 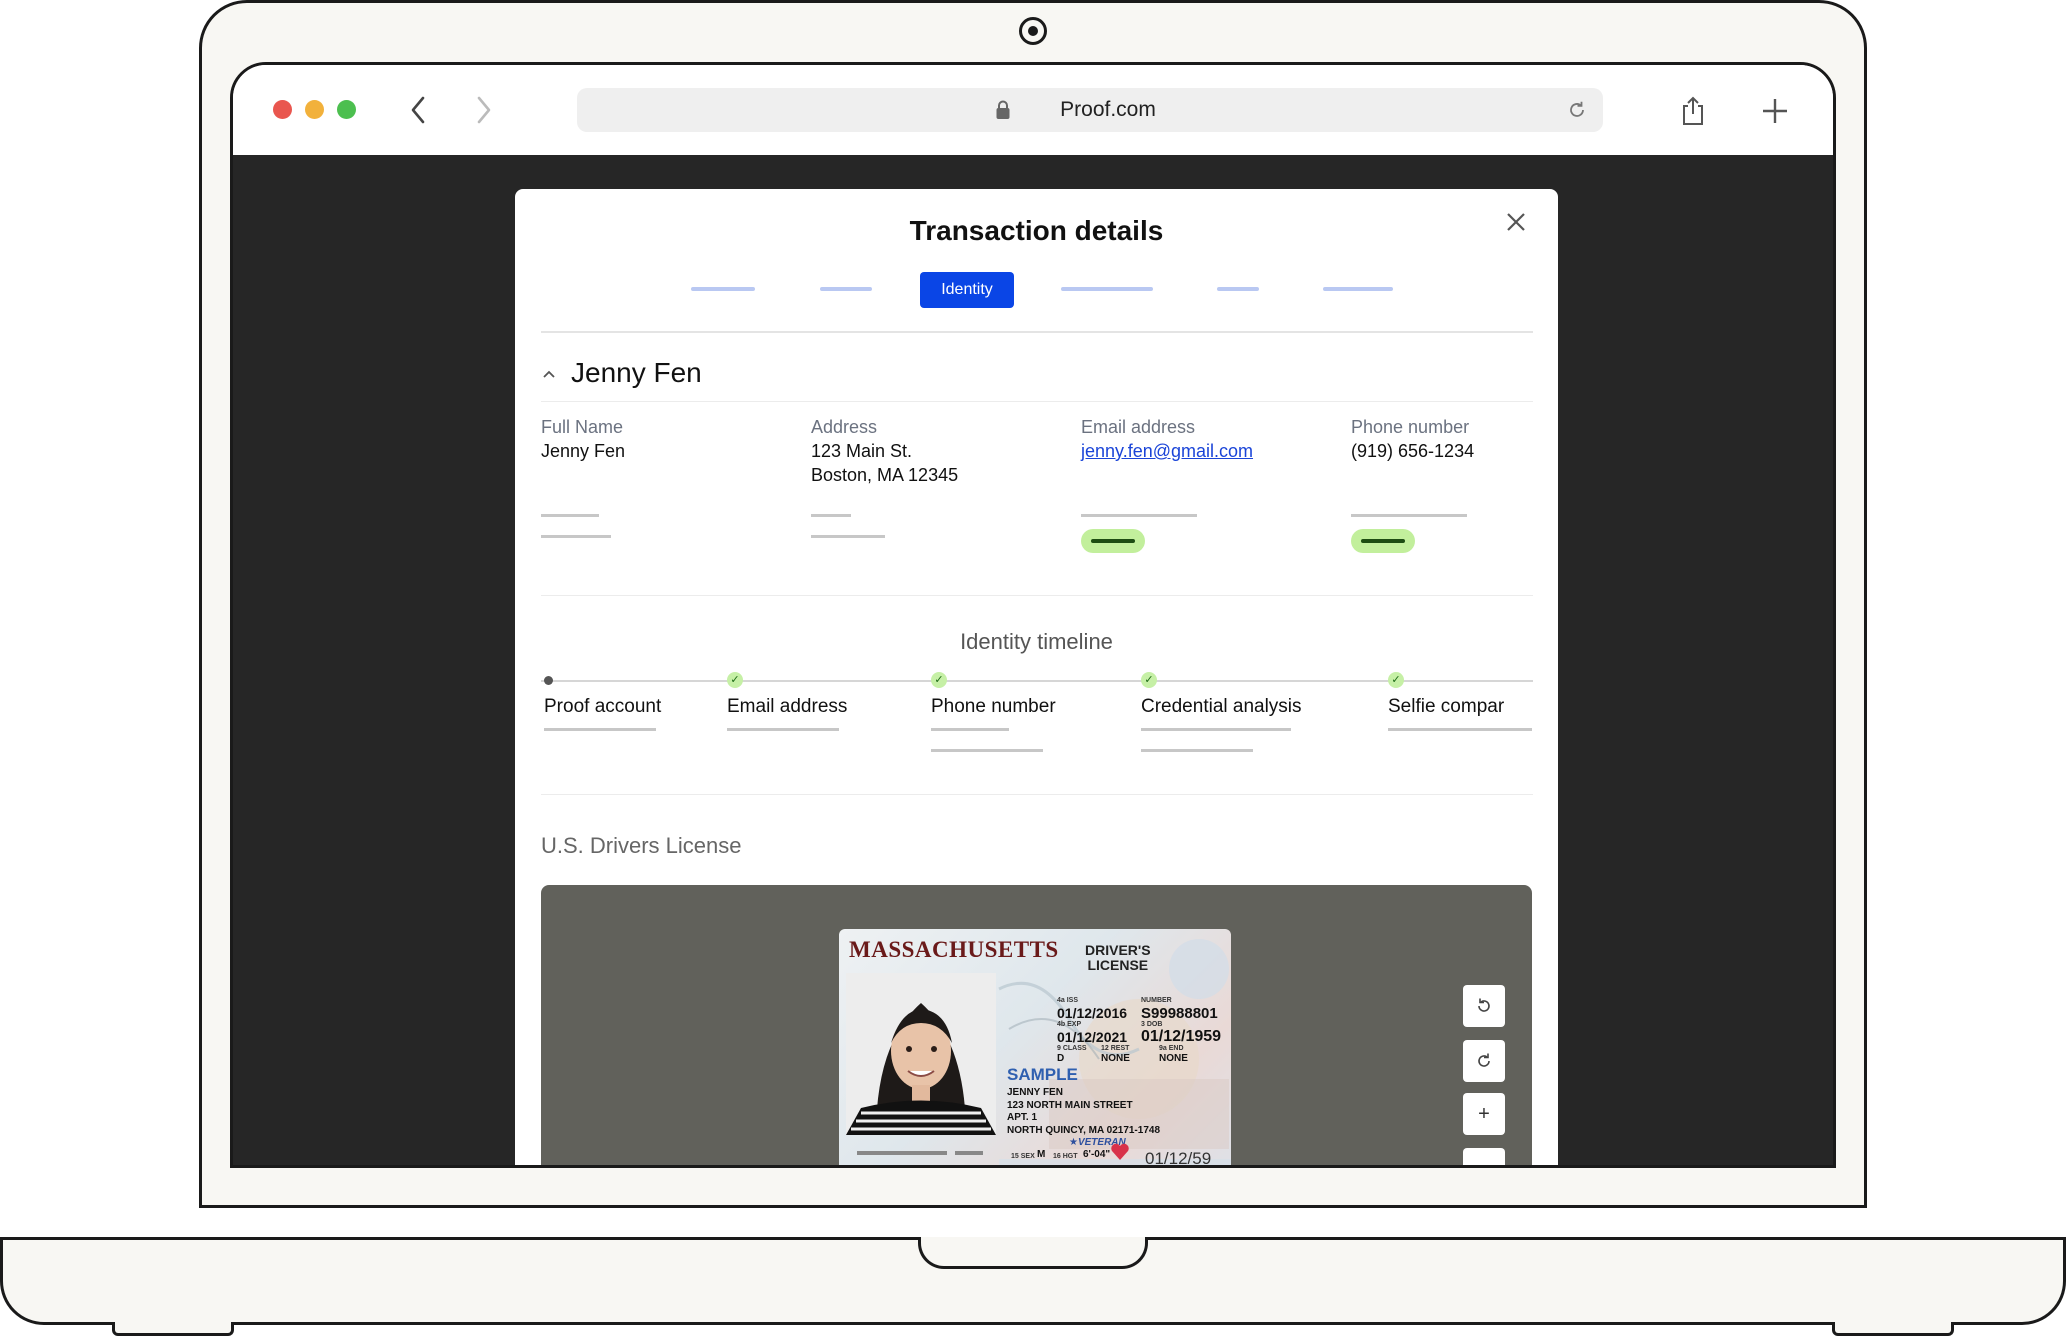 What do you see at coordinates (1693, 111) in the screenshot?
I see `share-icon` at bounding box center [1693, 111].